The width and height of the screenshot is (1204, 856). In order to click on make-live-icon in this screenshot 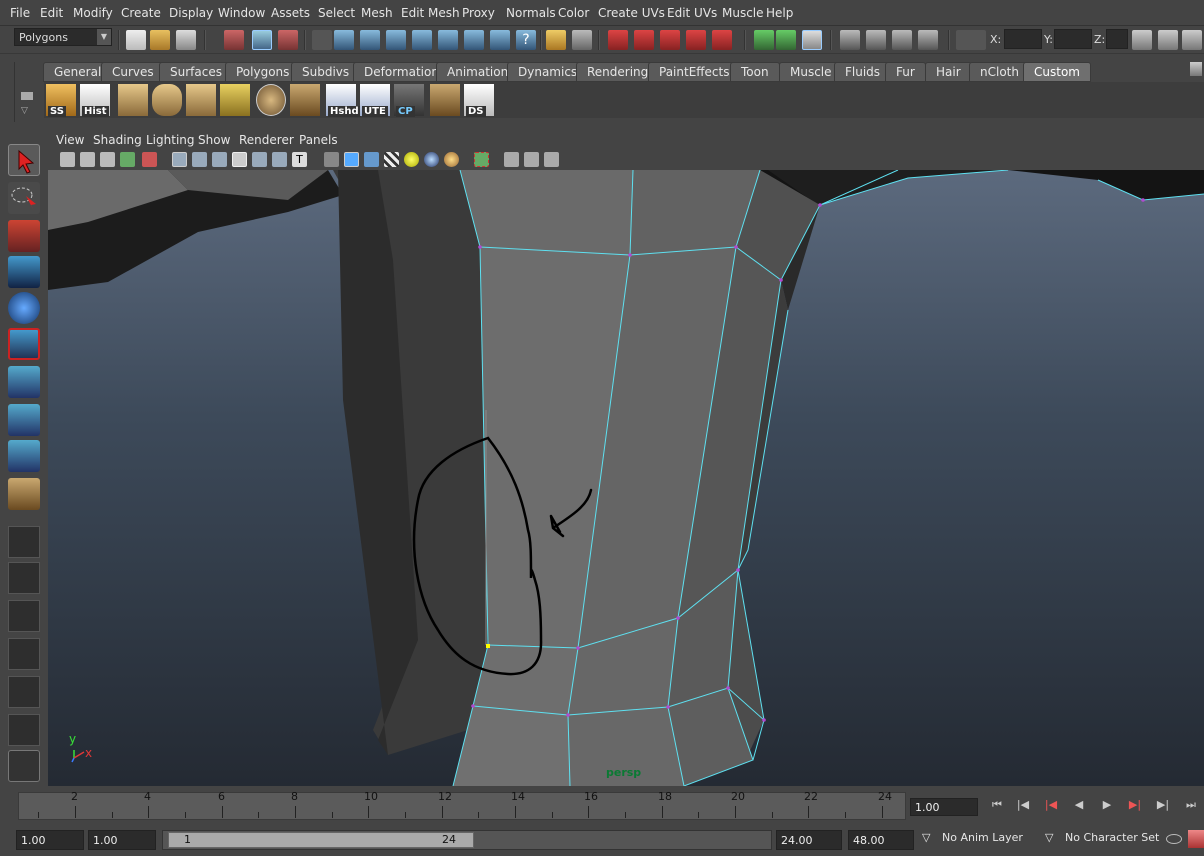, I will do `click(722, 40)`.